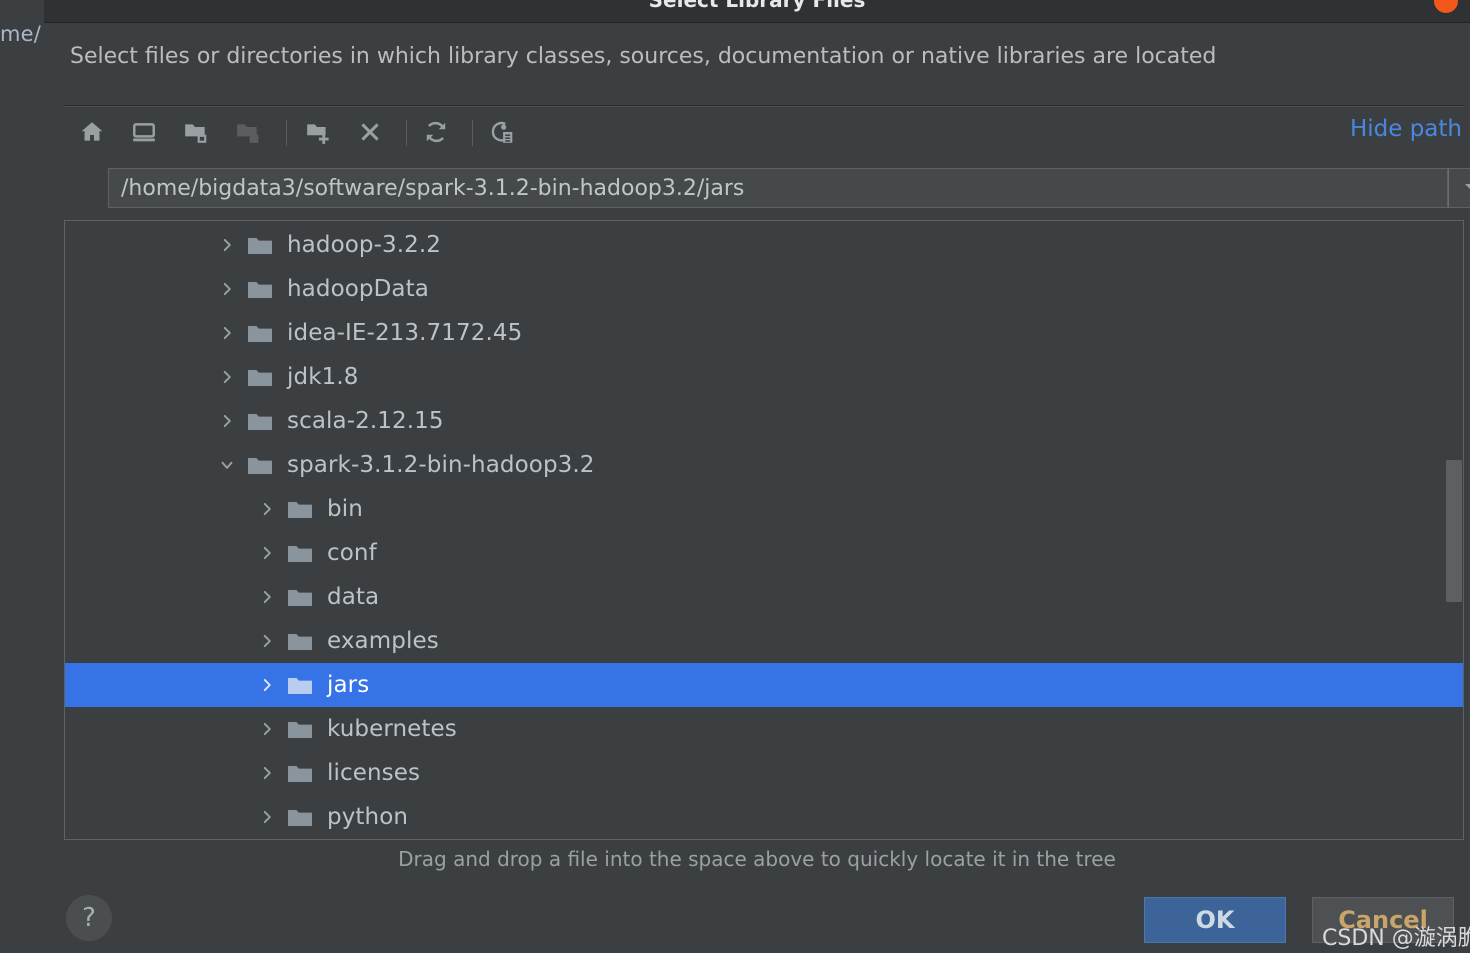 This screenshot has height=953, width=1470. I want to click on tree-row: jars, so click(764, 685).